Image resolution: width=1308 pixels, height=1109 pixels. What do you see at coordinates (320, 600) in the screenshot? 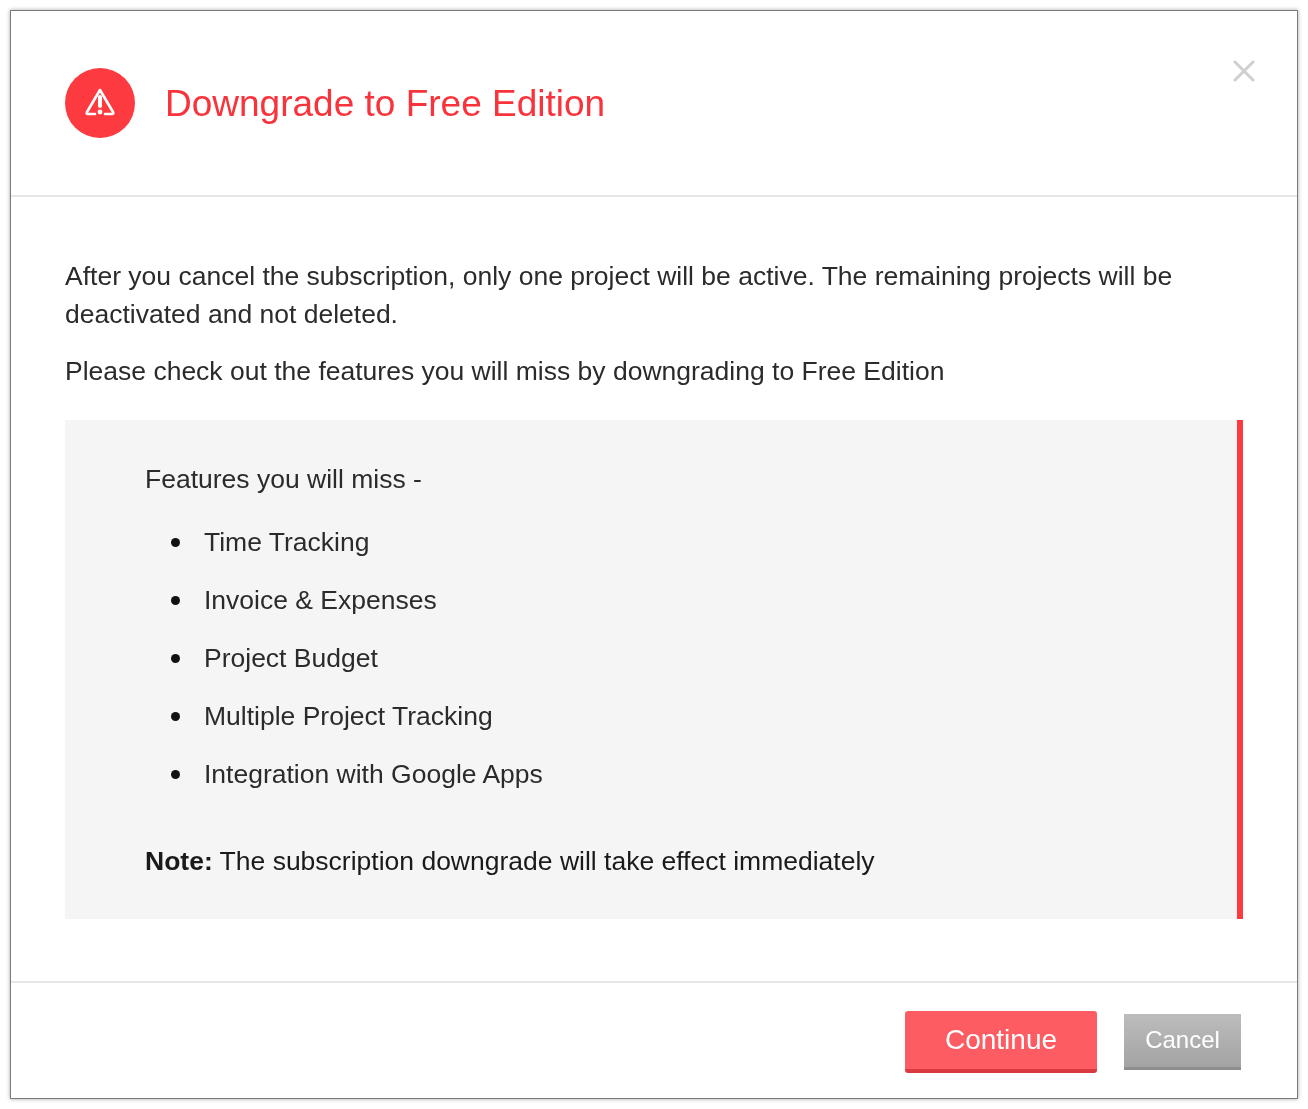
I see `feature-item: Invoice & Expenses` at bounding box center [320, 600].